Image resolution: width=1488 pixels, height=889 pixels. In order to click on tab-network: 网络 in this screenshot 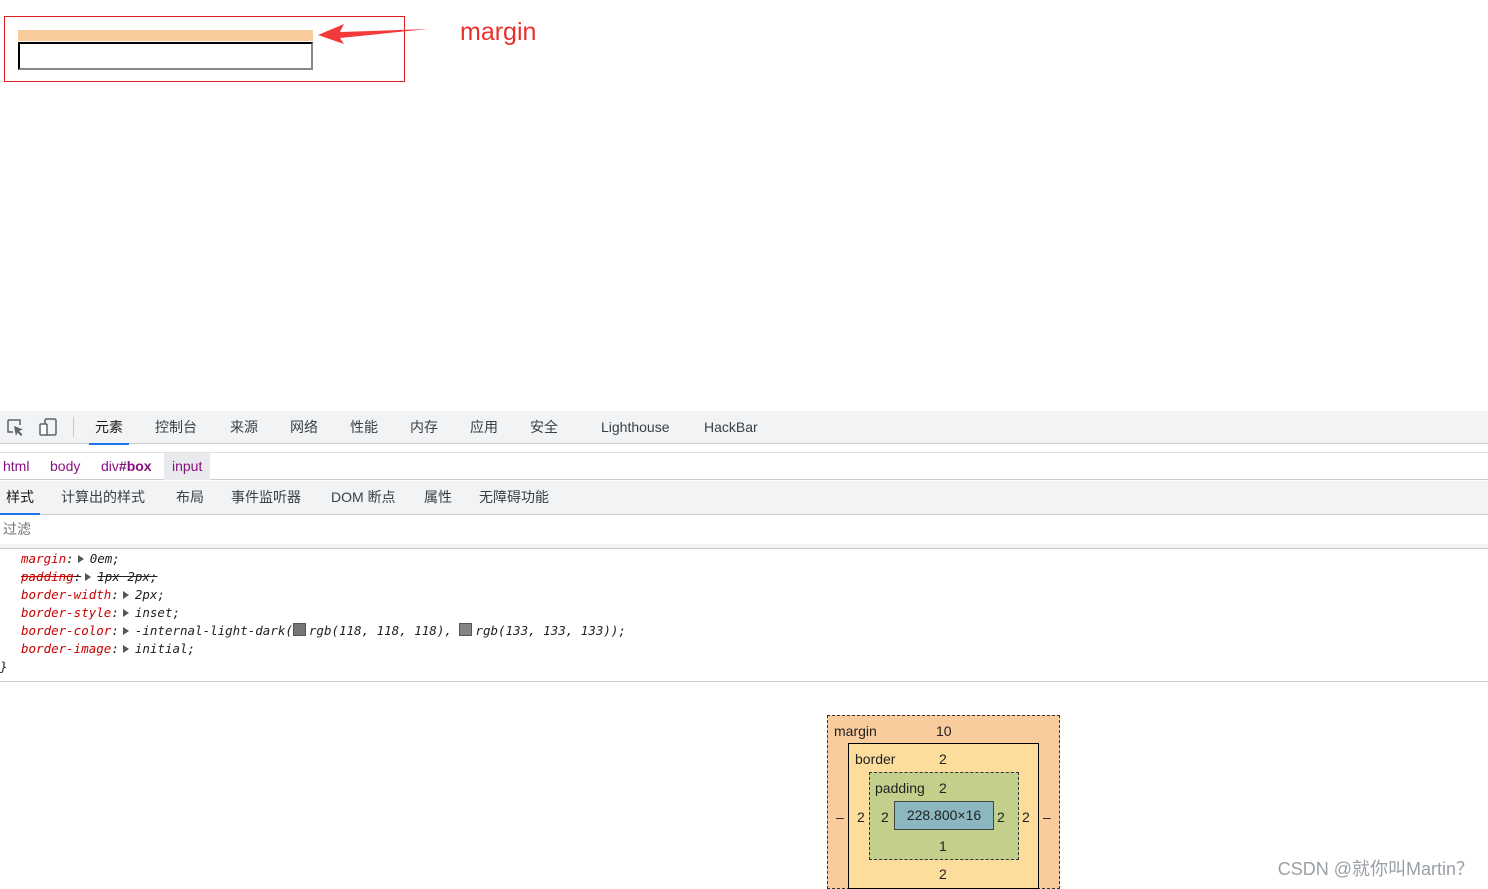, I will do `click(304, 427)`.